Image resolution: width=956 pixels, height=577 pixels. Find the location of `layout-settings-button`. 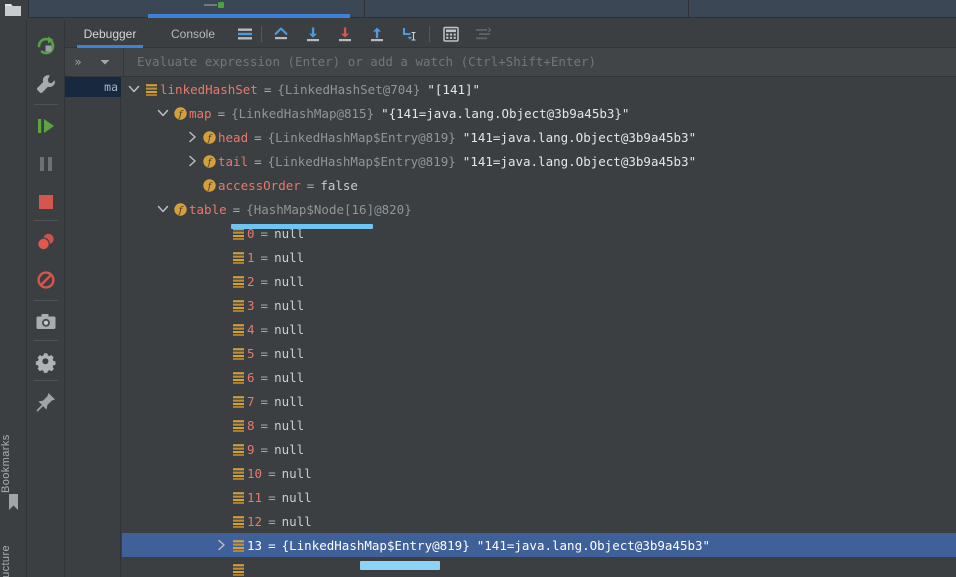

layout-settings-button is located at coordinates (245, 34).